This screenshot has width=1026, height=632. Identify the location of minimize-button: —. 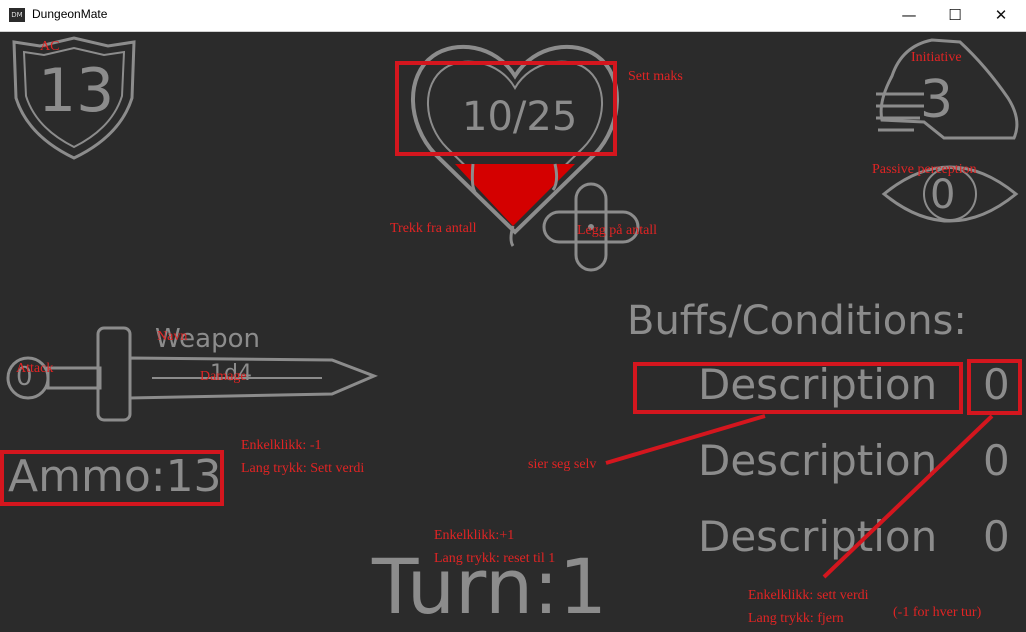
(909, 15).